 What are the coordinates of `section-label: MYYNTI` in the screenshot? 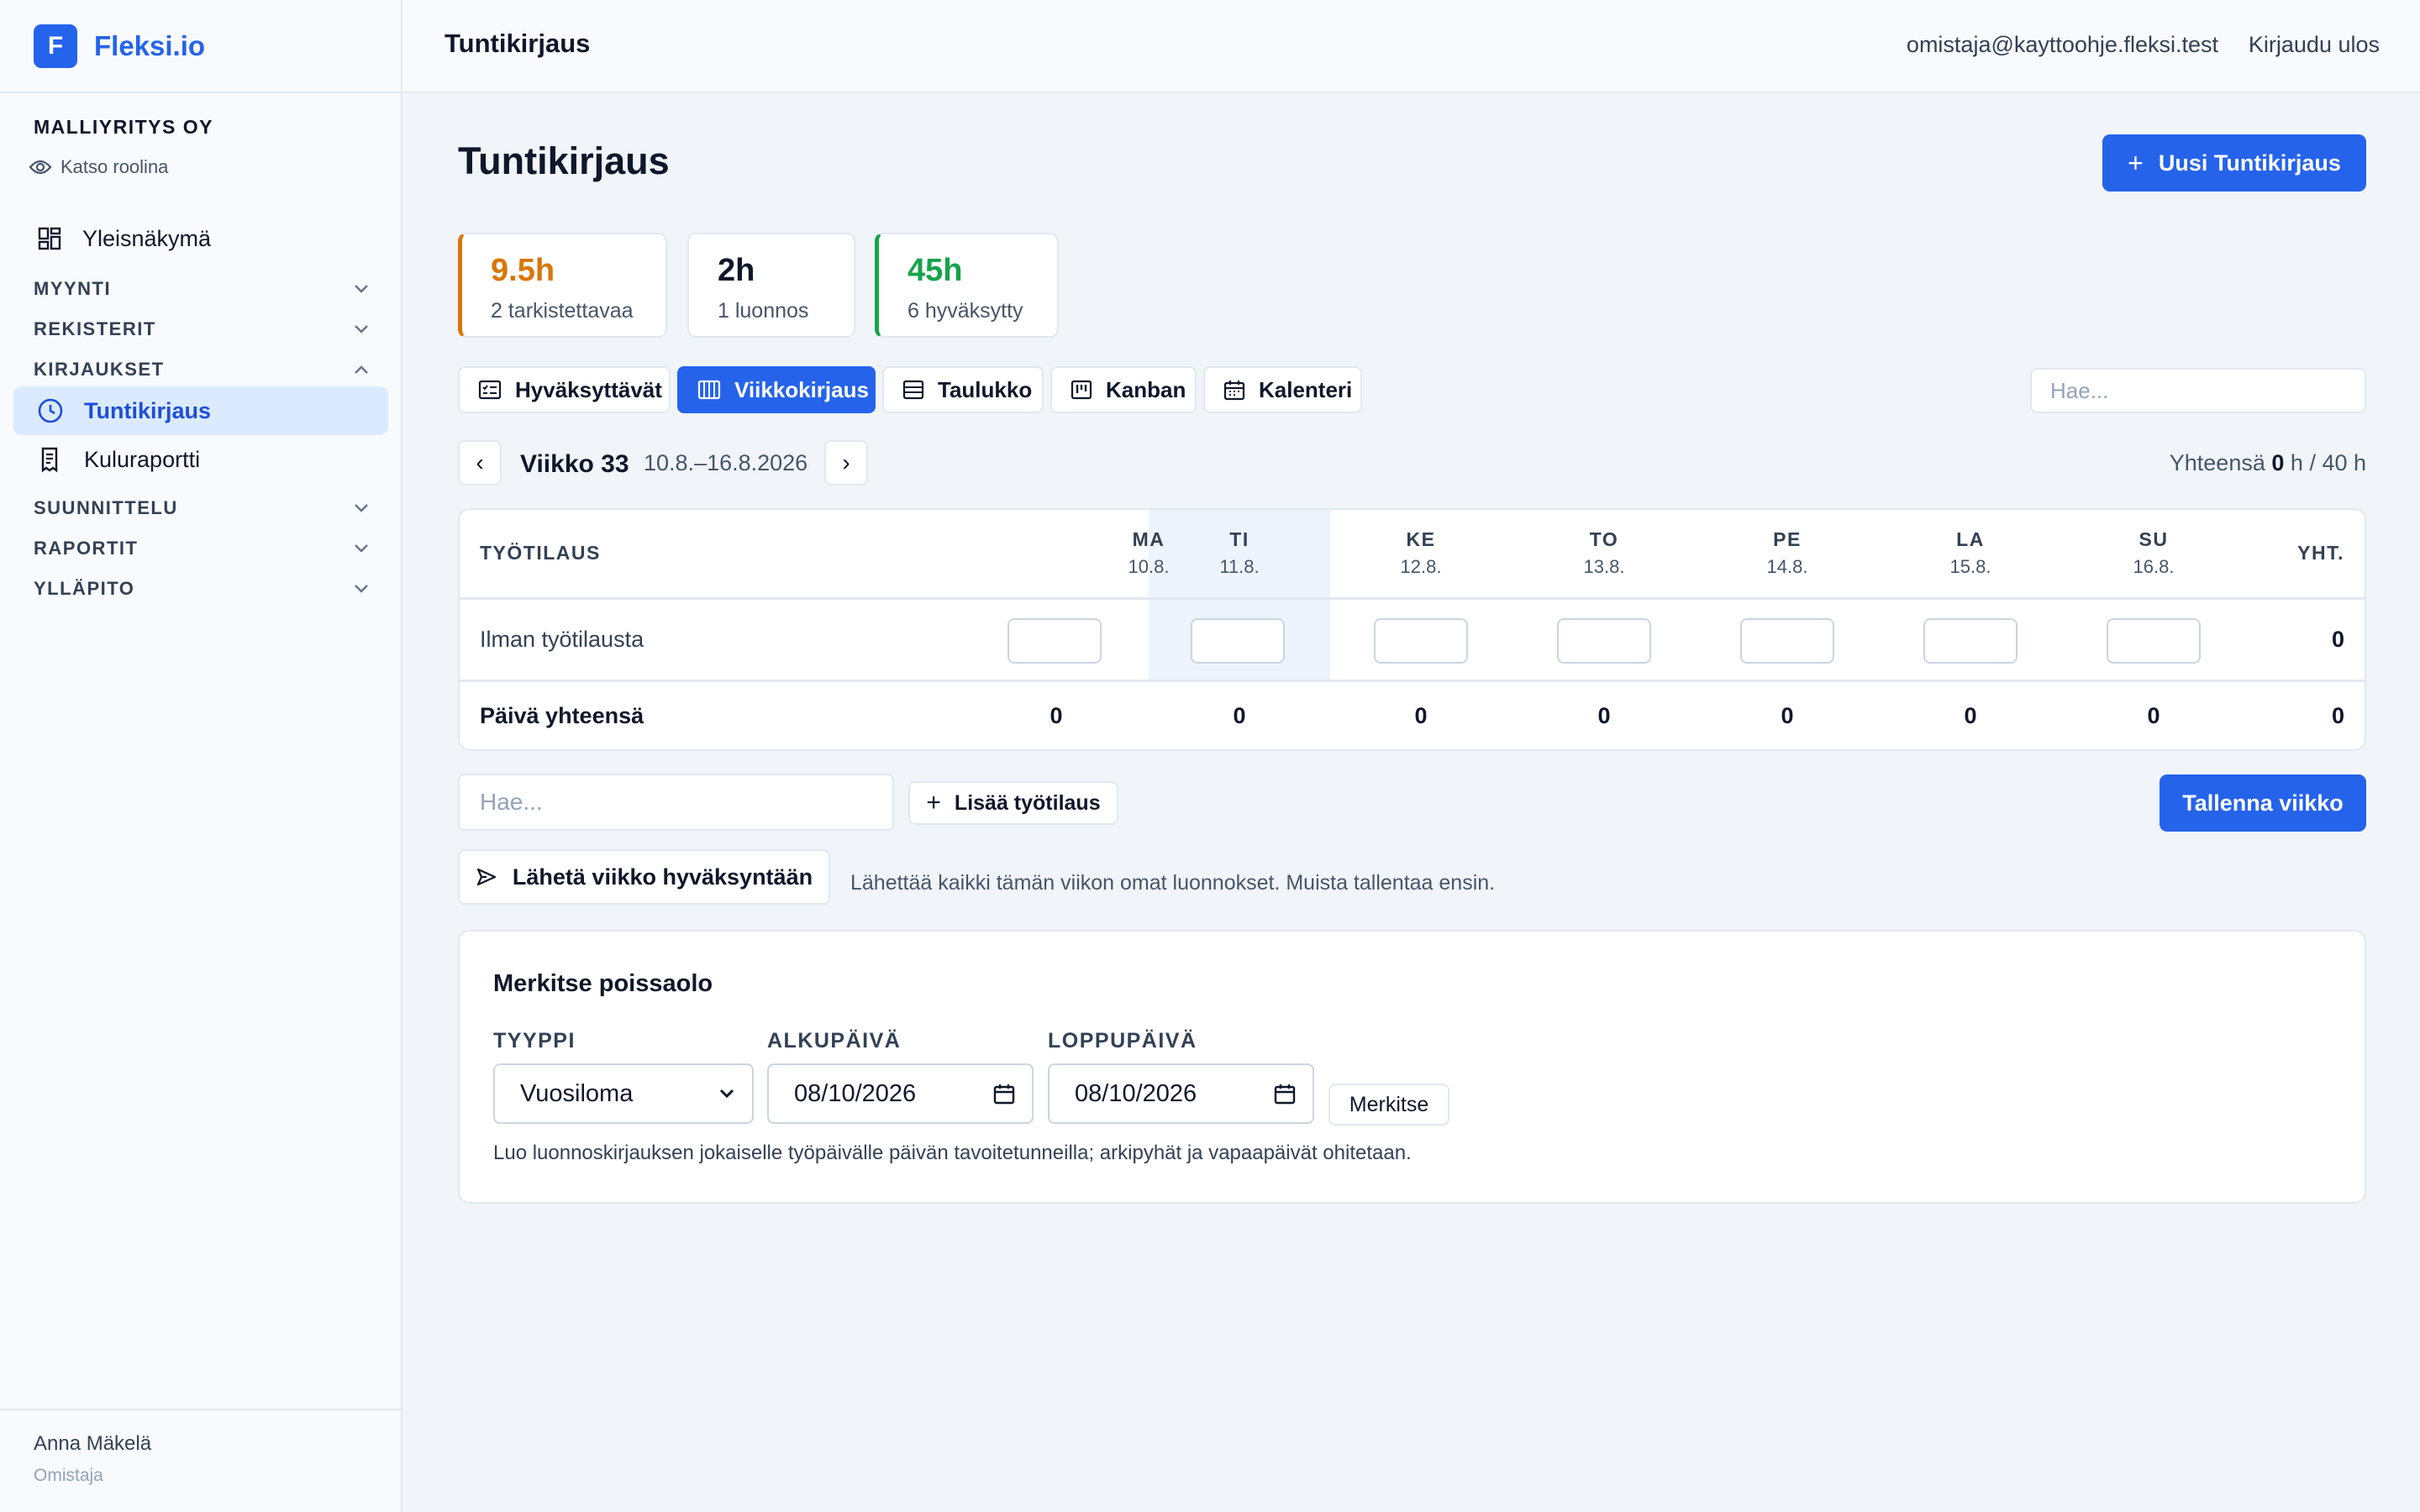 It's located at (73, 288).